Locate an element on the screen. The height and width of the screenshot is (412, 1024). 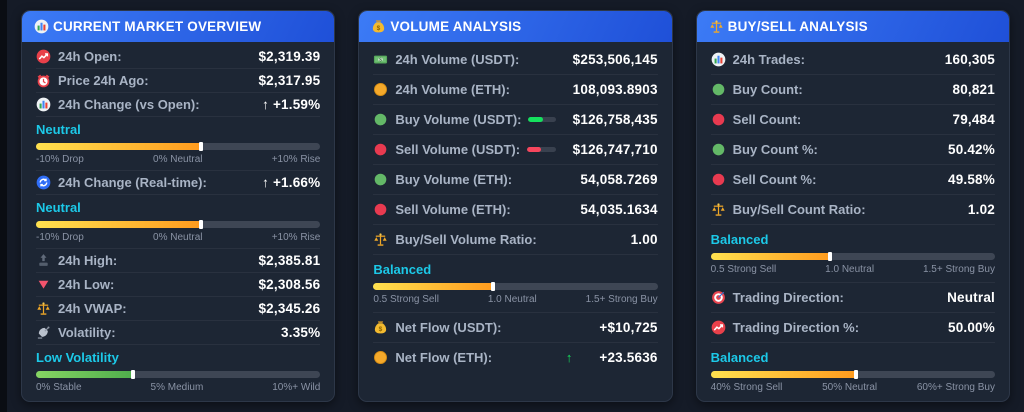
panel-header: $ VOLUME ANALYSIS is located at coordinates (515, 26).